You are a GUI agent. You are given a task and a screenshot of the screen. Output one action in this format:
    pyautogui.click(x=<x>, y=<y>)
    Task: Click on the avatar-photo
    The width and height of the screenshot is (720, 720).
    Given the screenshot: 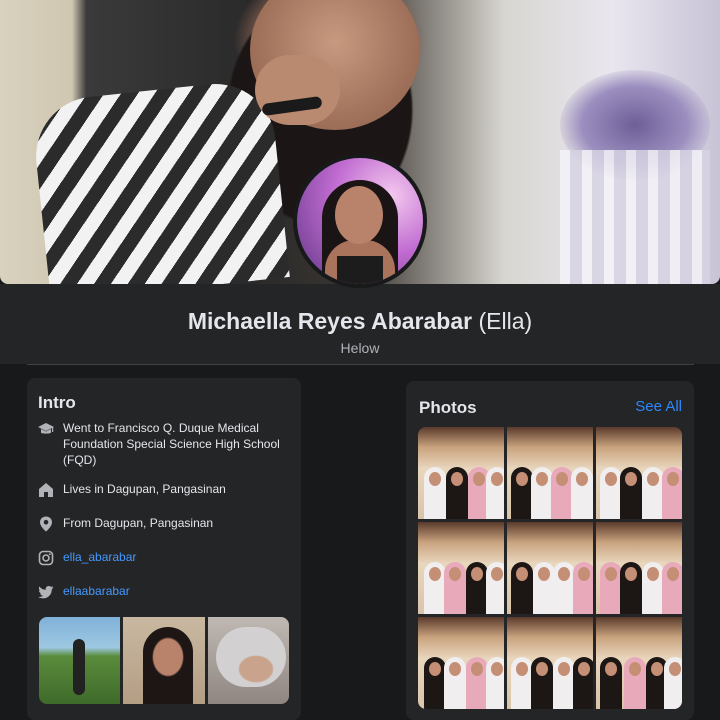 What is the action you would take?
    pyautogui.click(x=360, y=221)
    